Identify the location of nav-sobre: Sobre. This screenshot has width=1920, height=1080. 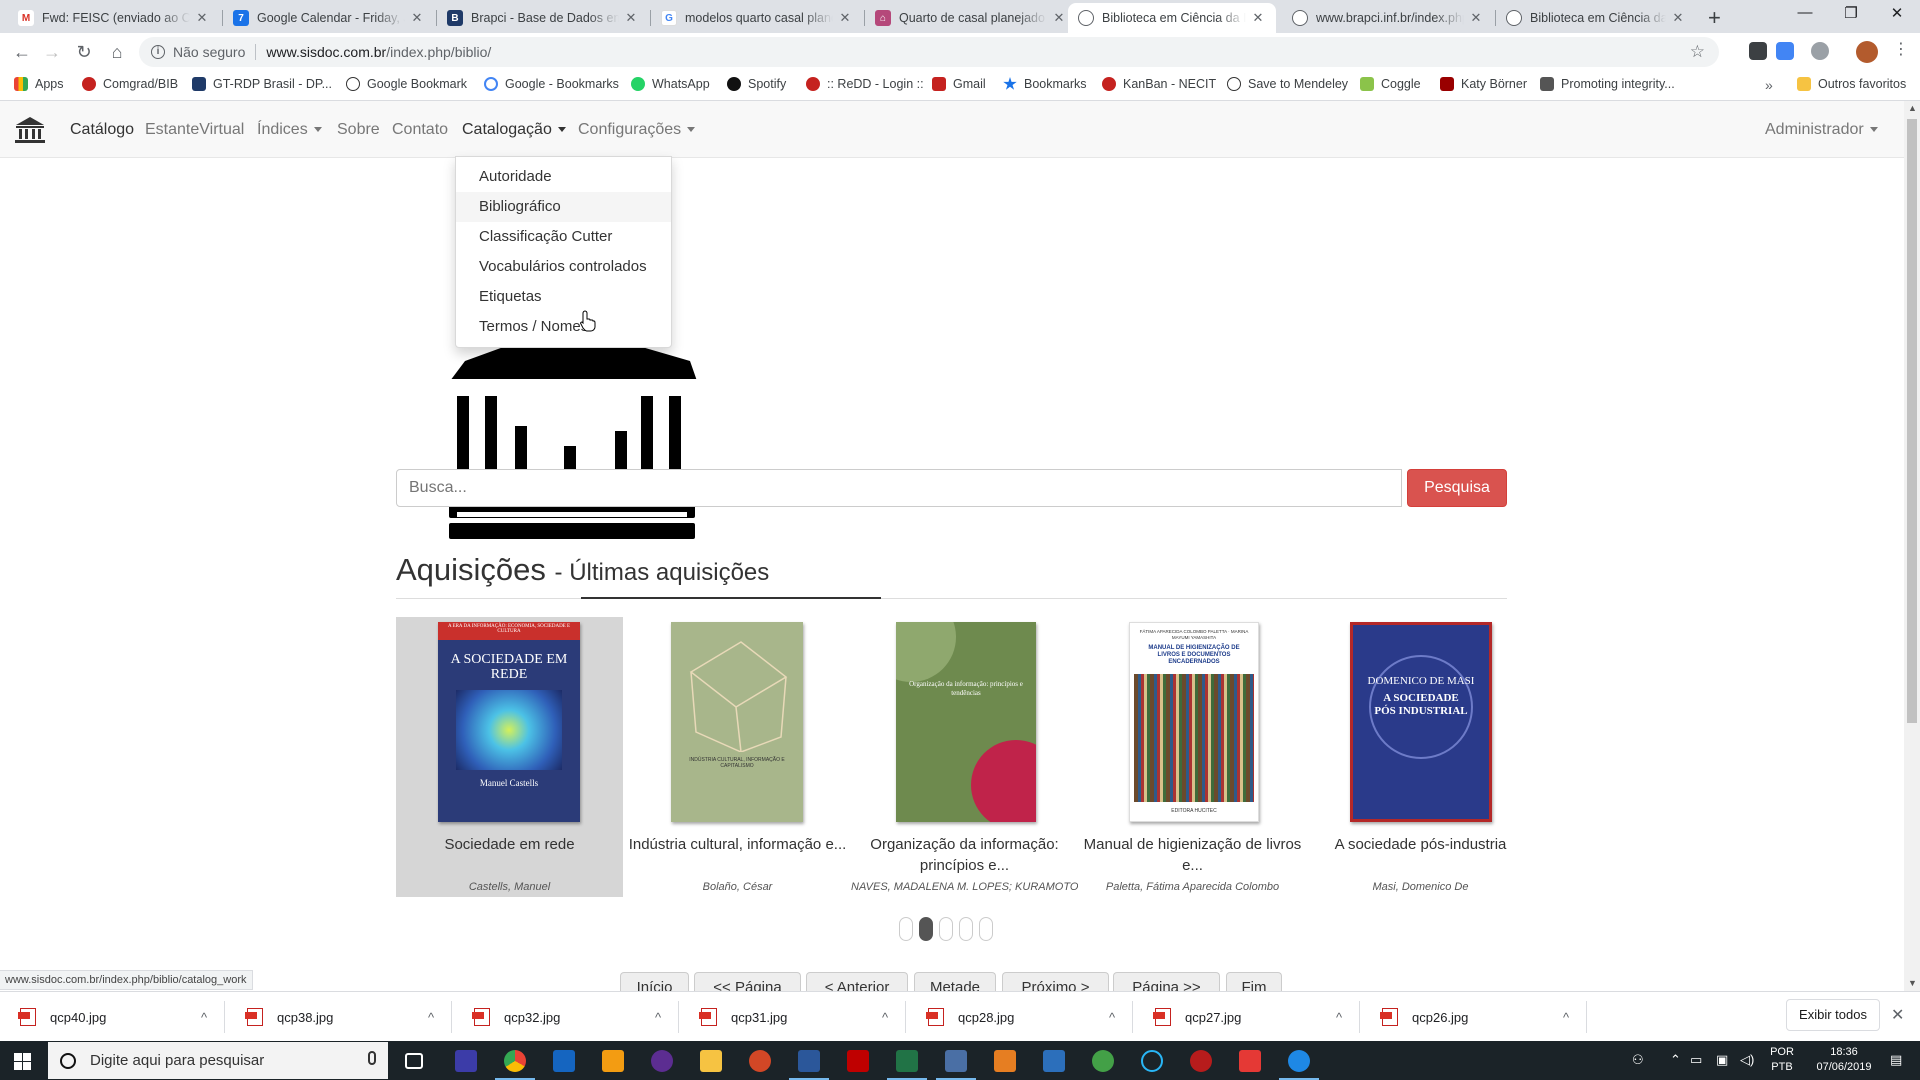
(358, 130).